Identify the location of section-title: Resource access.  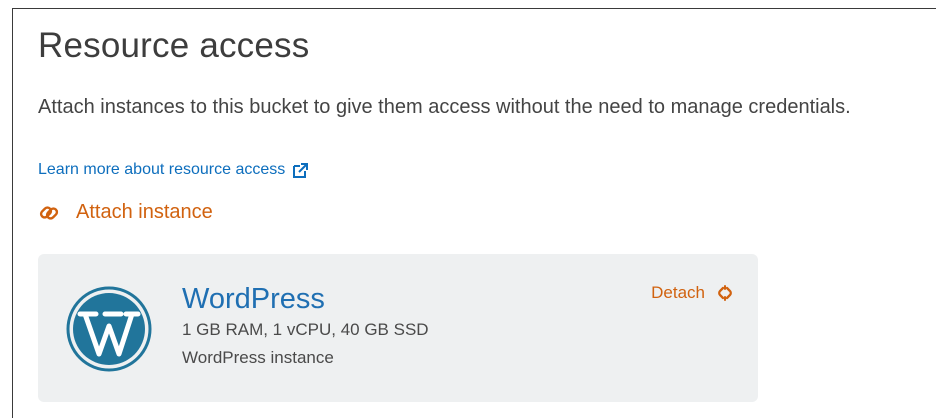
(174, 45).